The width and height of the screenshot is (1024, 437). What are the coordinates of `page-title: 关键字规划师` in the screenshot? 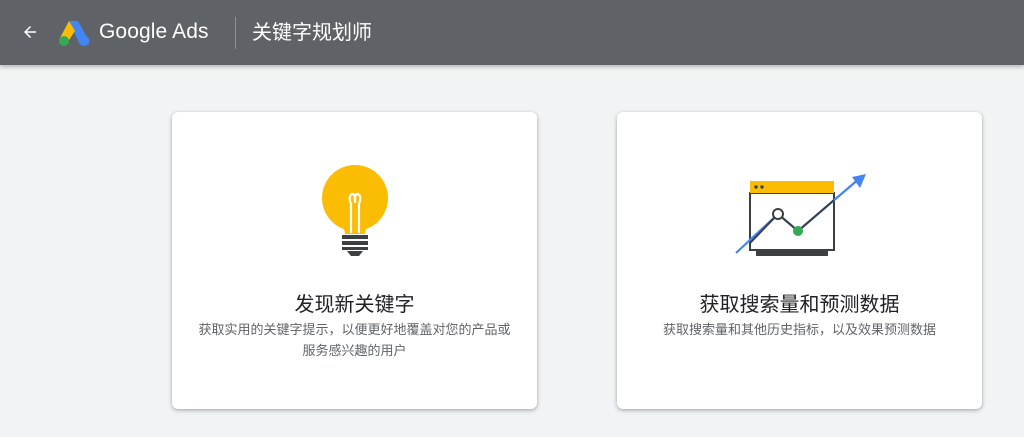 It's located at (312, 32).